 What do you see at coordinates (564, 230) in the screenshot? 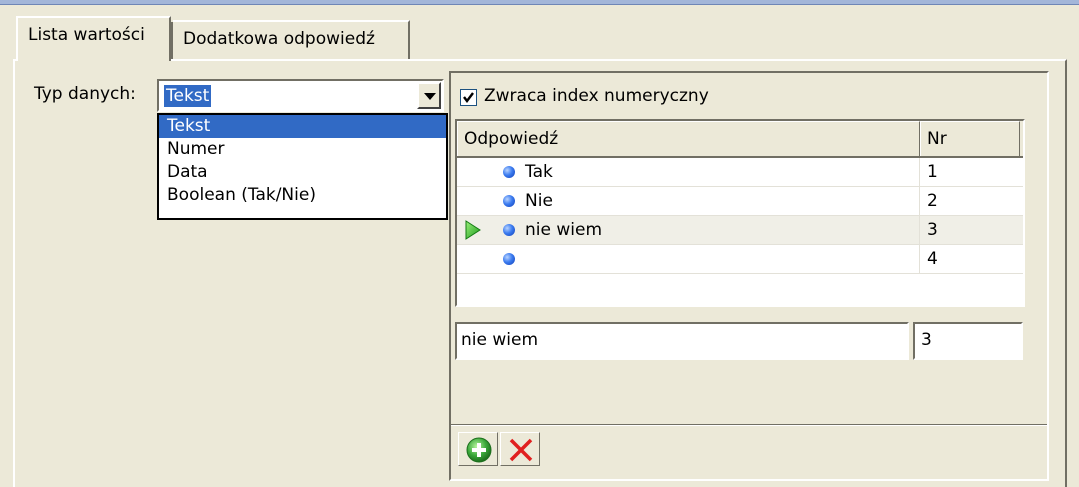
I see `answer-text: nie wiem` at bounding box center [564, 230].